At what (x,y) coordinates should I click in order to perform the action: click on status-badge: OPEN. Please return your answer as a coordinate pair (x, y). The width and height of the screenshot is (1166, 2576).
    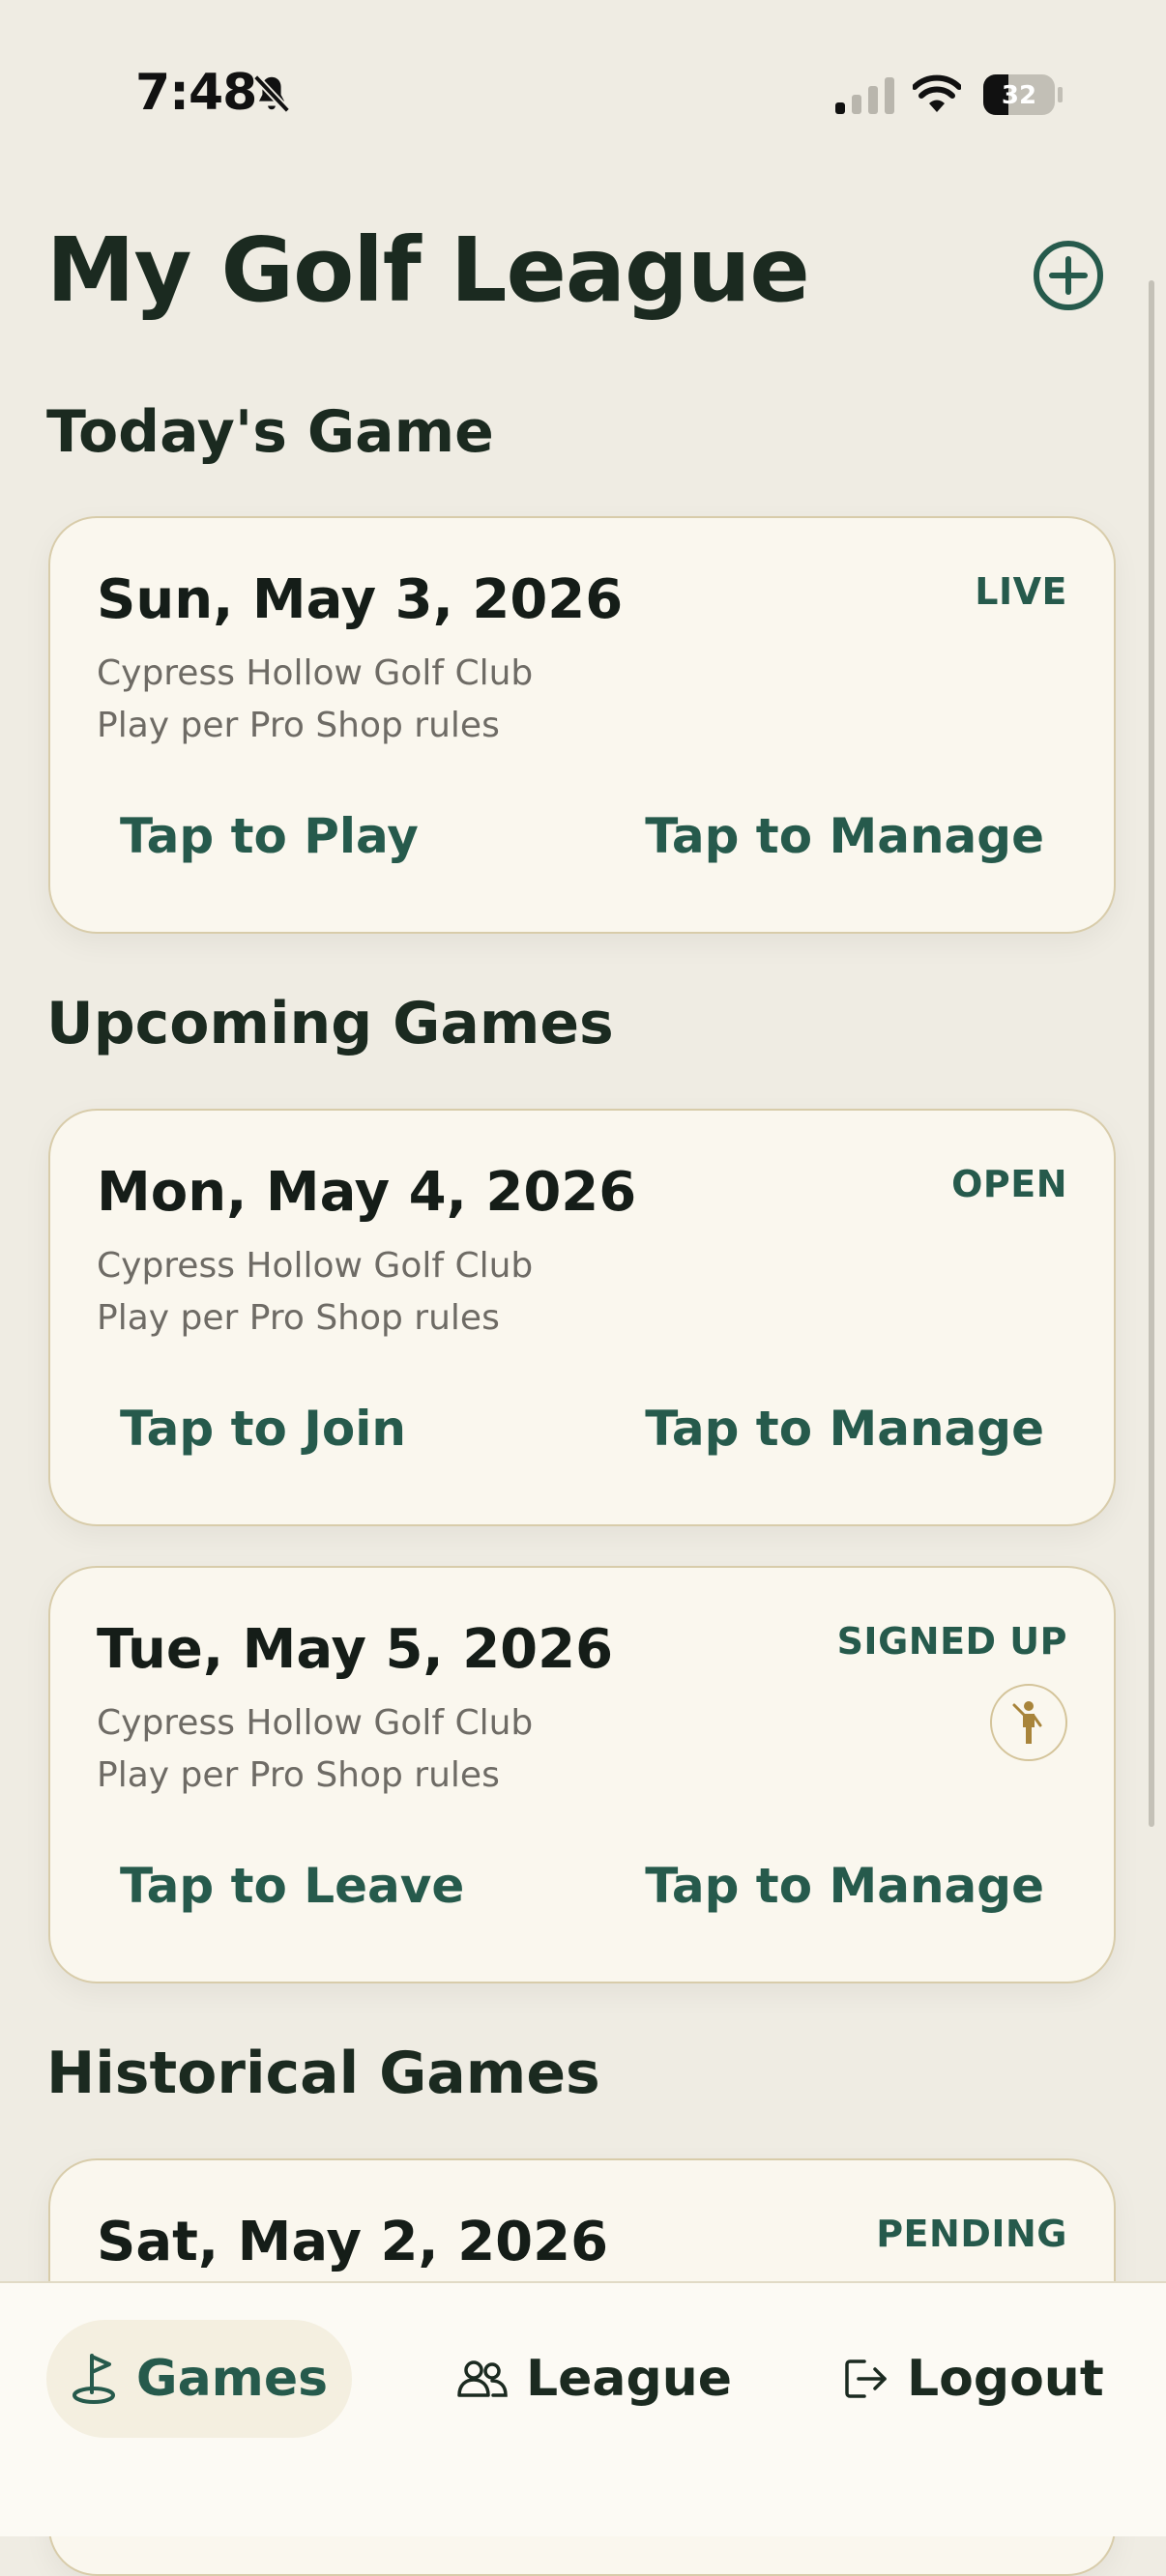
    Looking at the image, I should click on (1009, 1184).